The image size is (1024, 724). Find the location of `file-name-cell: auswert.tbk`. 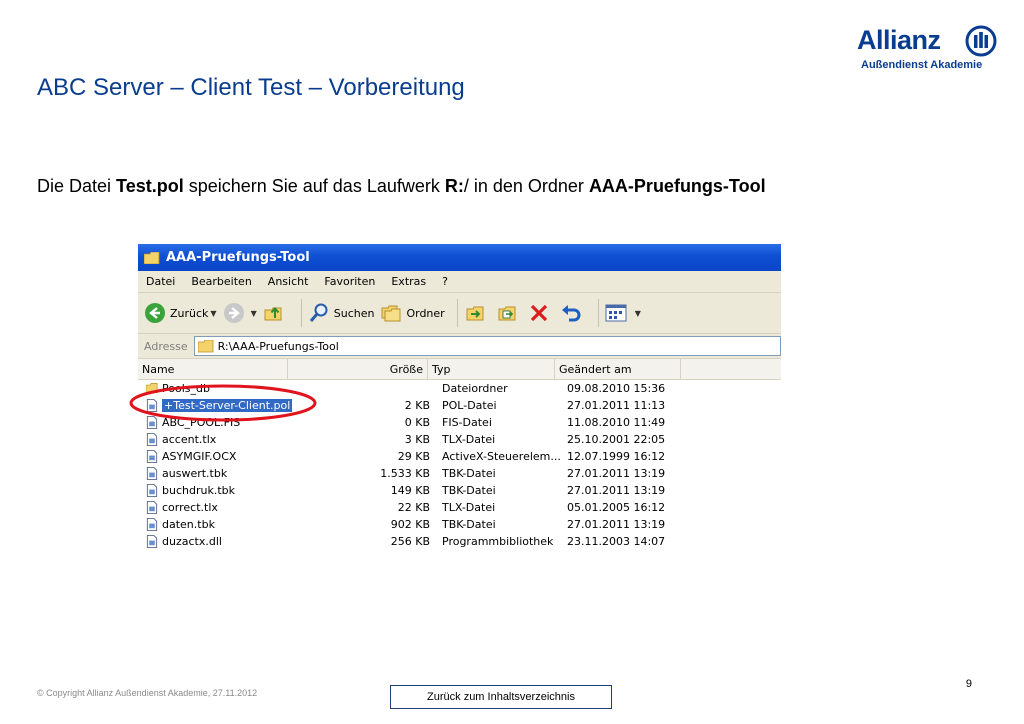

file-name-cell: auswert.tbk is located at coordinates (217, 473).